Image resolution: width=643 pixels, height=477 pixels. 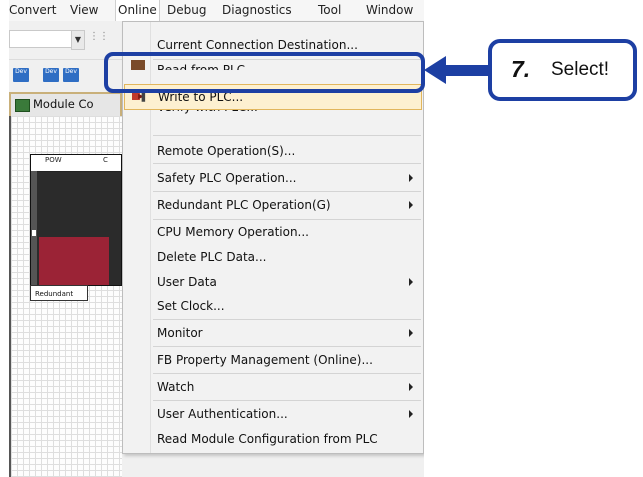 What do you see at coordinates (74, 261) in the screenshot?
I see `cpu-module` at bounding box center [74, 261].